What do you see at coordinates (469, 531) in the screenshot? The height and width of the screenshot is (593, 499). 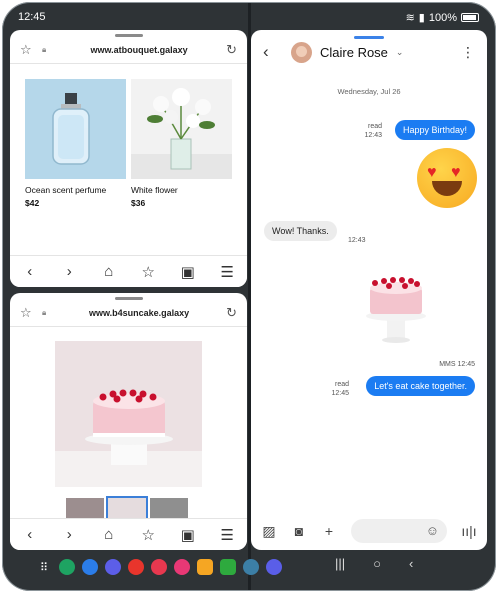 I see `voice-record-icon: ıı|ı` at bounding box center [469, 531].